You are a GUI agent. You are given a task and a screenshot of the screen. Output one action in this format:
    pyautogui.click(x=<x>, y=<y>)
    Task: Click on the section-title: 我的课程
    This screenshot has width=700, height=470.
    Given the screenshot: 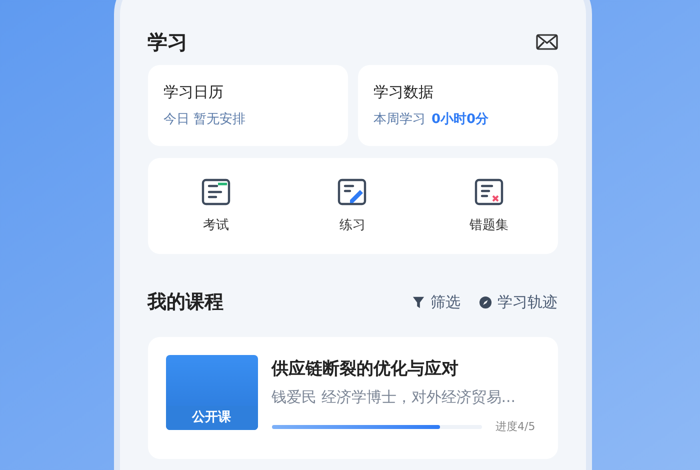 What is the action you would take?
    pyautogui.click(x=186, y=302)
    